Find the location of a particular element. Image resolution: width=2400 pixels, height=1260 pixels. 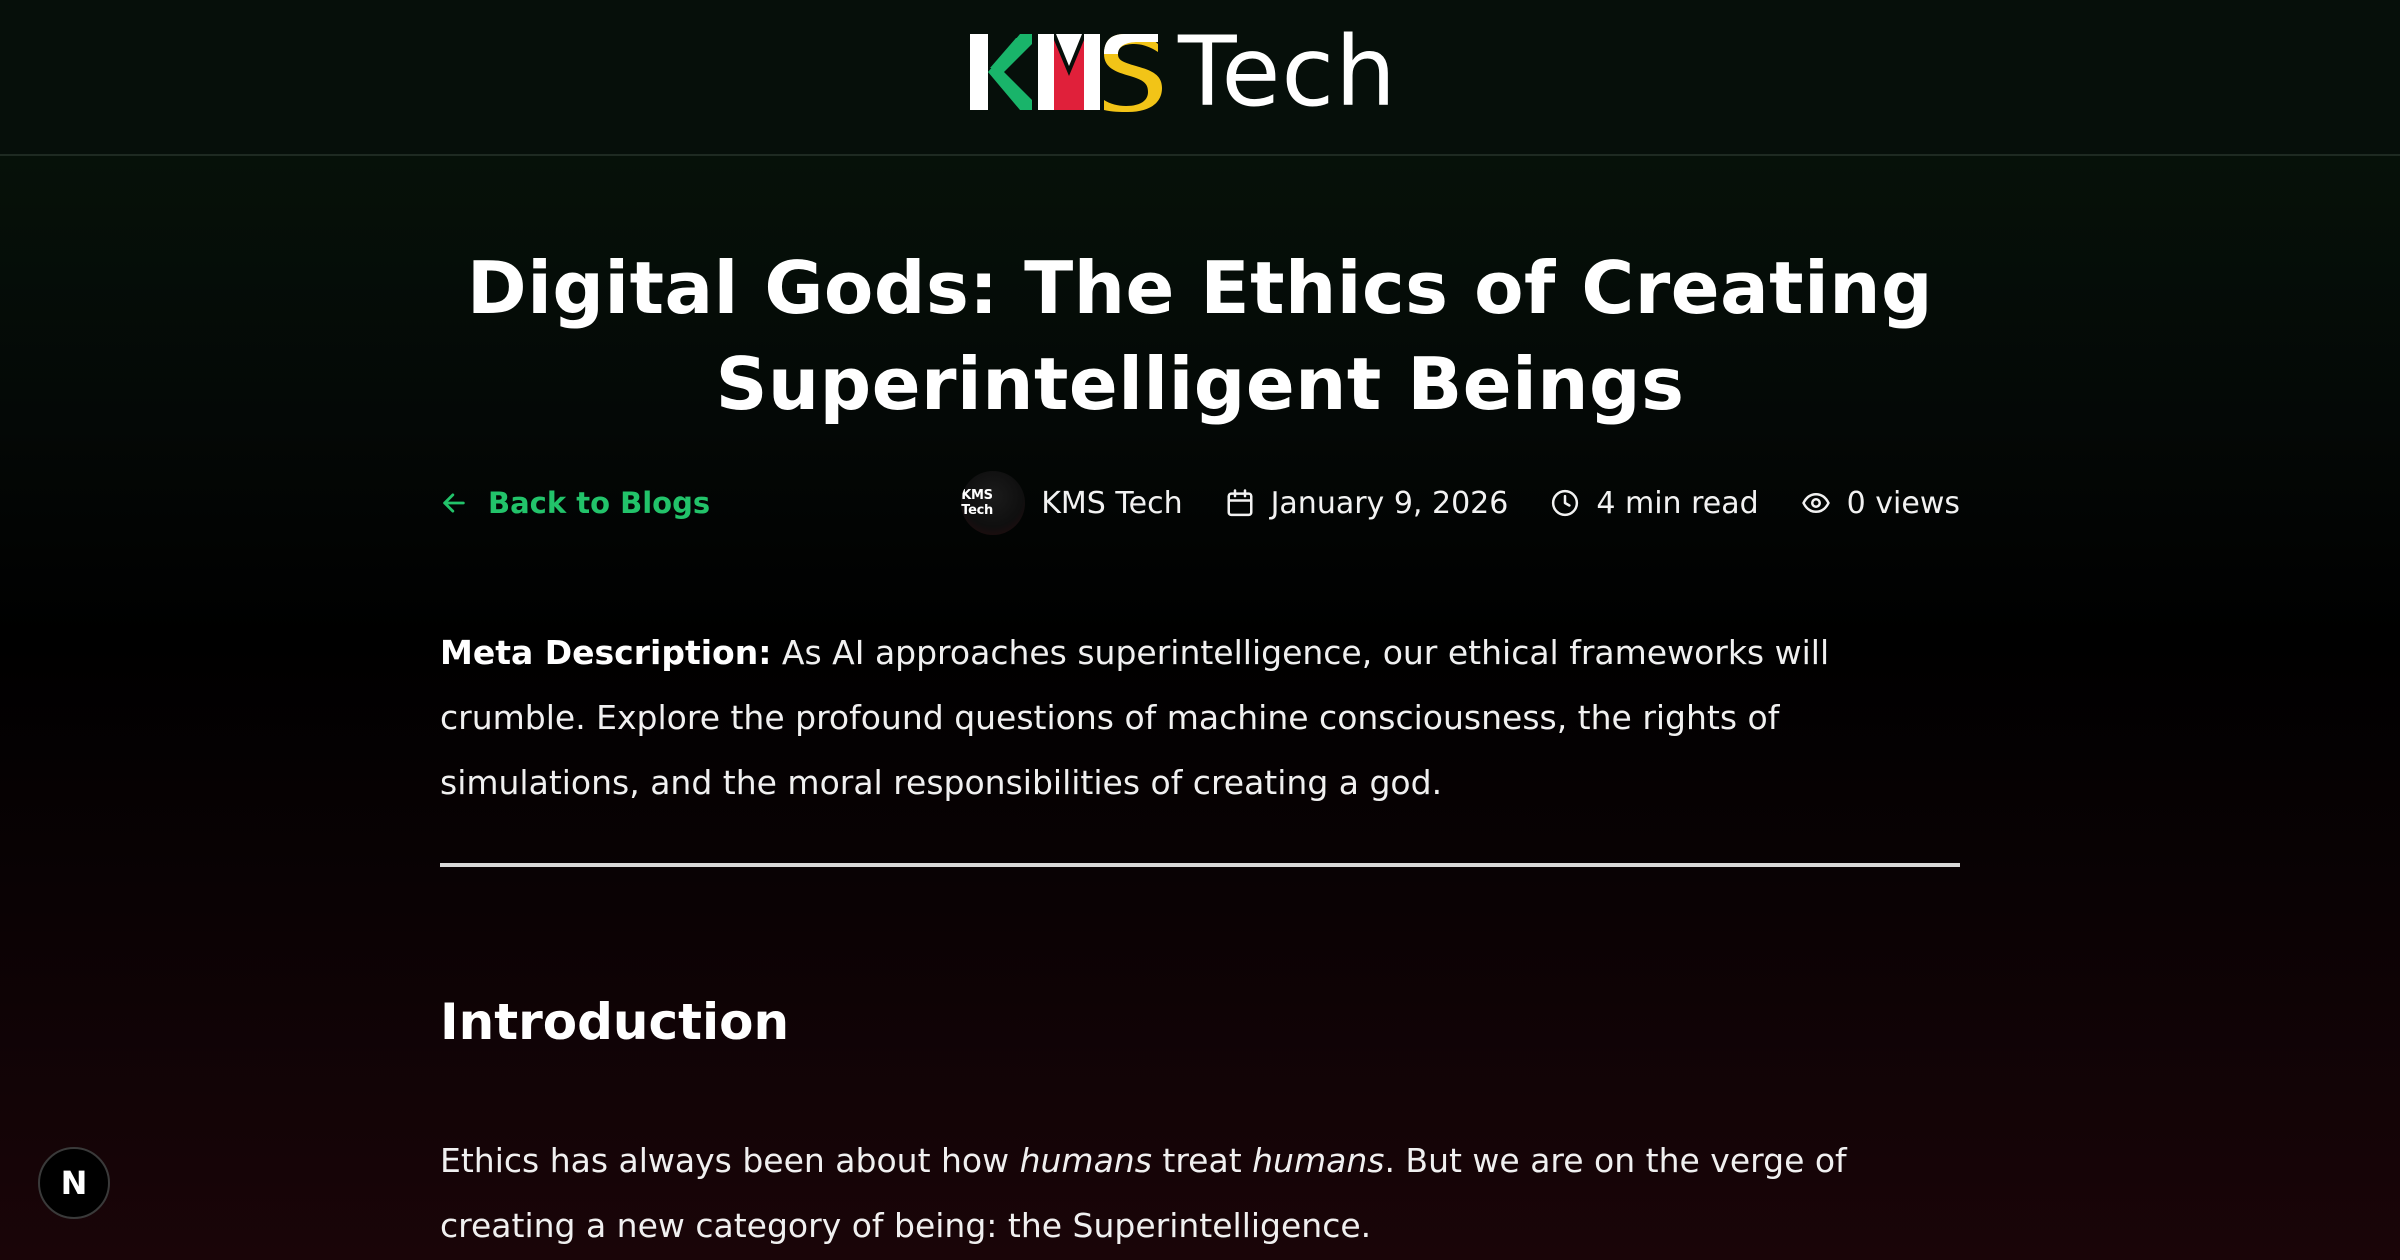

author-avatar: KMS Tech is located at coordinates (993, 503).